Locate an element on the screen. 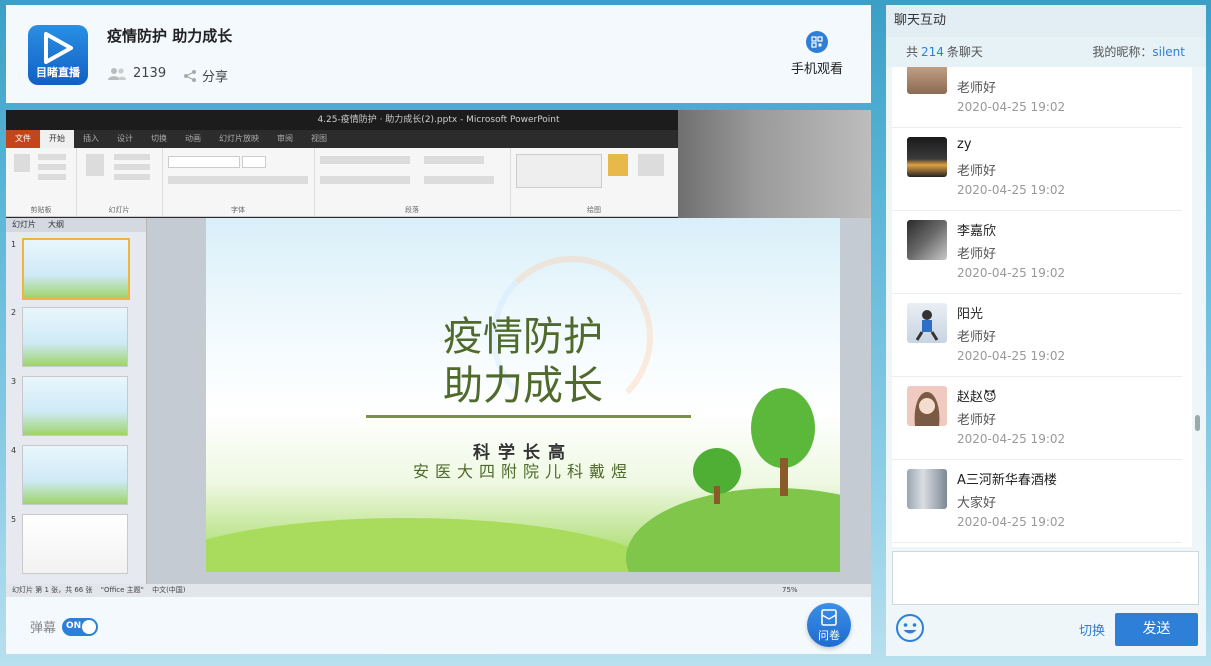 Image resolution: width=1211 pixels, height=666 pixels. chat-text: 大家好 is located at coordinates (977, 503).